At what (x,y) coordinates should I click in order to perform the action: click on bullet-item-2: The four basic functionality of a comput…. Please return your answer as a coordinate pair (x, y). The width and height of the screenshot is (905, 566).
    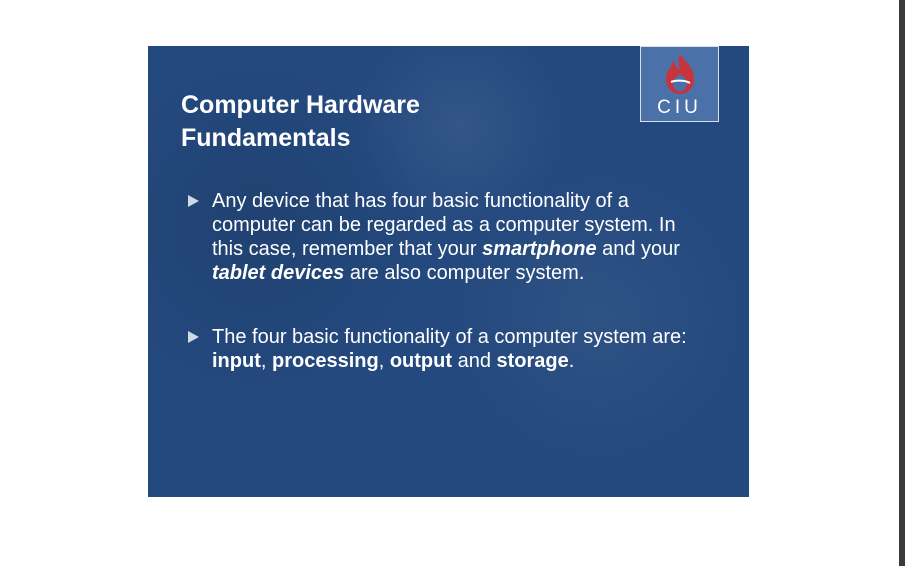
    Looking at the image, I should click on (448, 349).